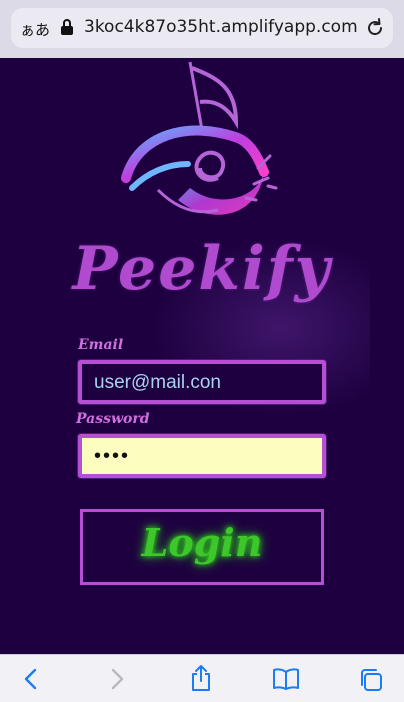 The height and width of the screenshot is (702, 404). Describe the element at coordinates (375, 30) in the screenshot. I see `reload-icon` at that location.